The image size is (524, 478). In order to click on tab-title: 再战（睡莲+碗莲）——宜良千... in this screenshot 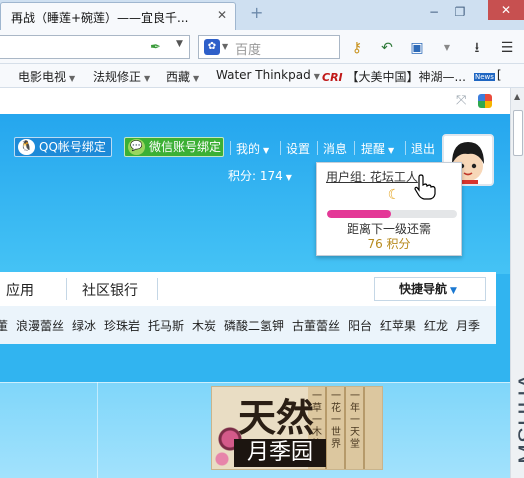, I will do `click(100, 18)`.